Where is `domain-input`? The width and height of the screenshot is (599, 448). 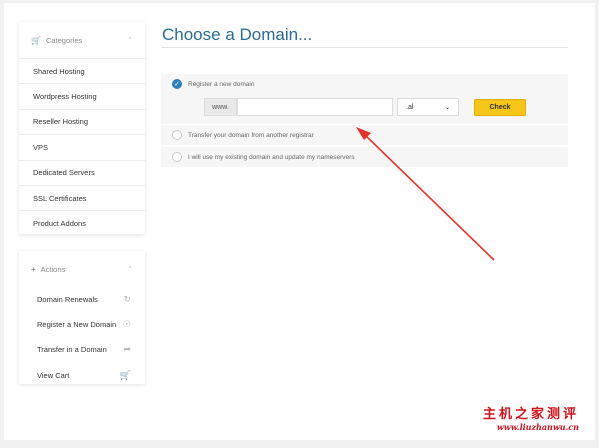
domain-input is located at coordinates (315, 107).